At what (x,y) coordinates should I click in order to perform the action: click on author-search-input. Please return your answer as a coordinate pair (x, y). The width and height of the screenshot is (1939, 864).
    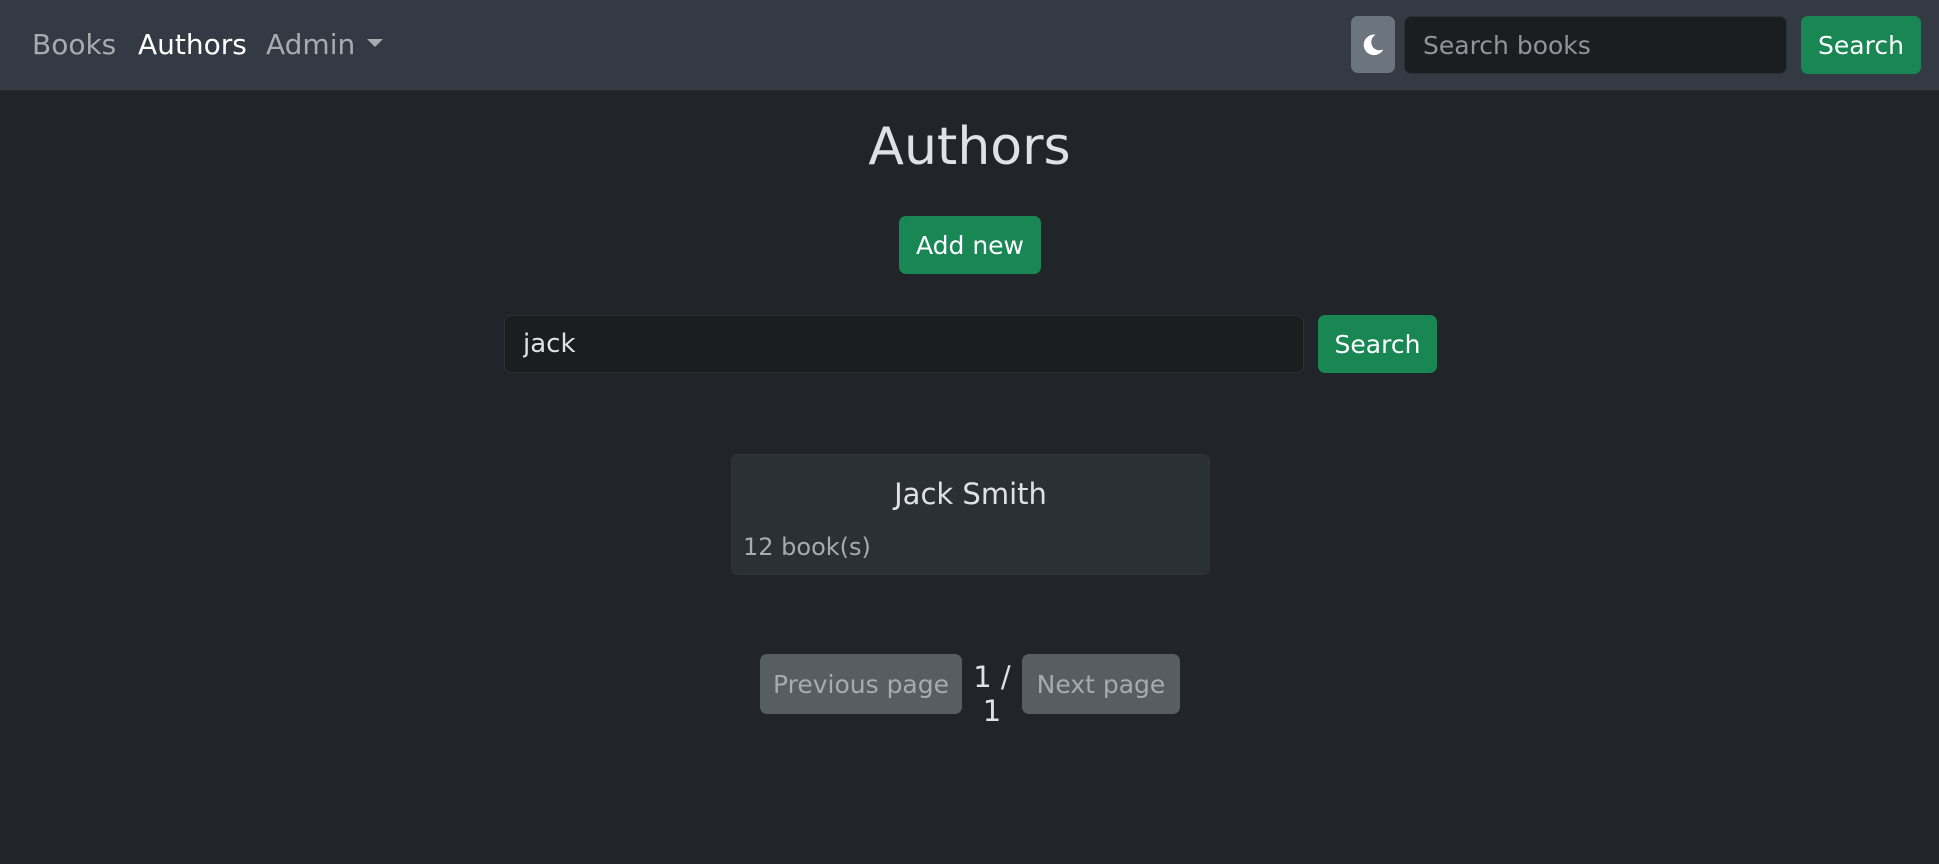
    Looking at the image, I should click on (904, 344).